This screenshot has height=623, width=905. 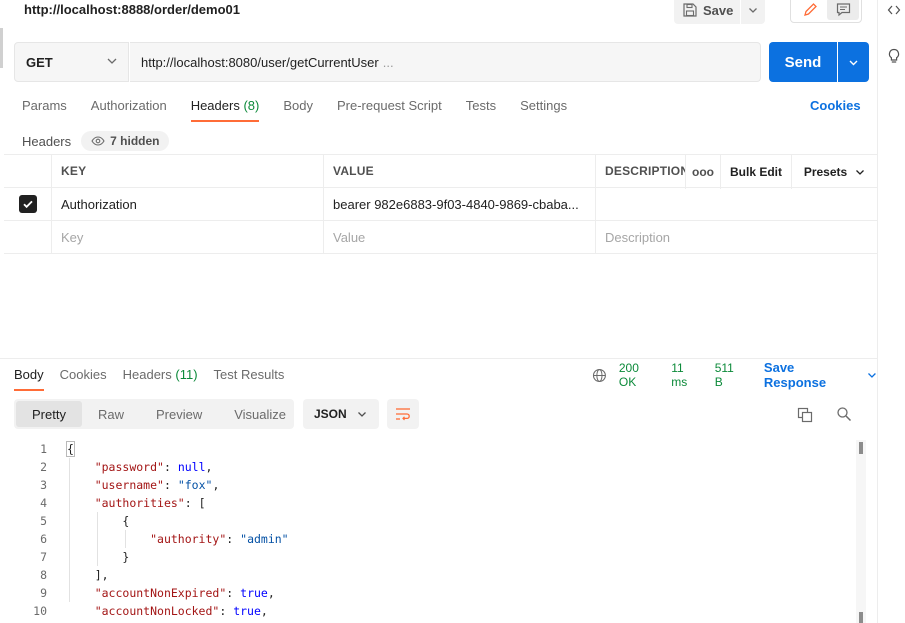 What do you see at coordinates (160, 378) in the screenshot?
I see `tab-response-headers: Headers (11)` at bounding box center [160, 378].